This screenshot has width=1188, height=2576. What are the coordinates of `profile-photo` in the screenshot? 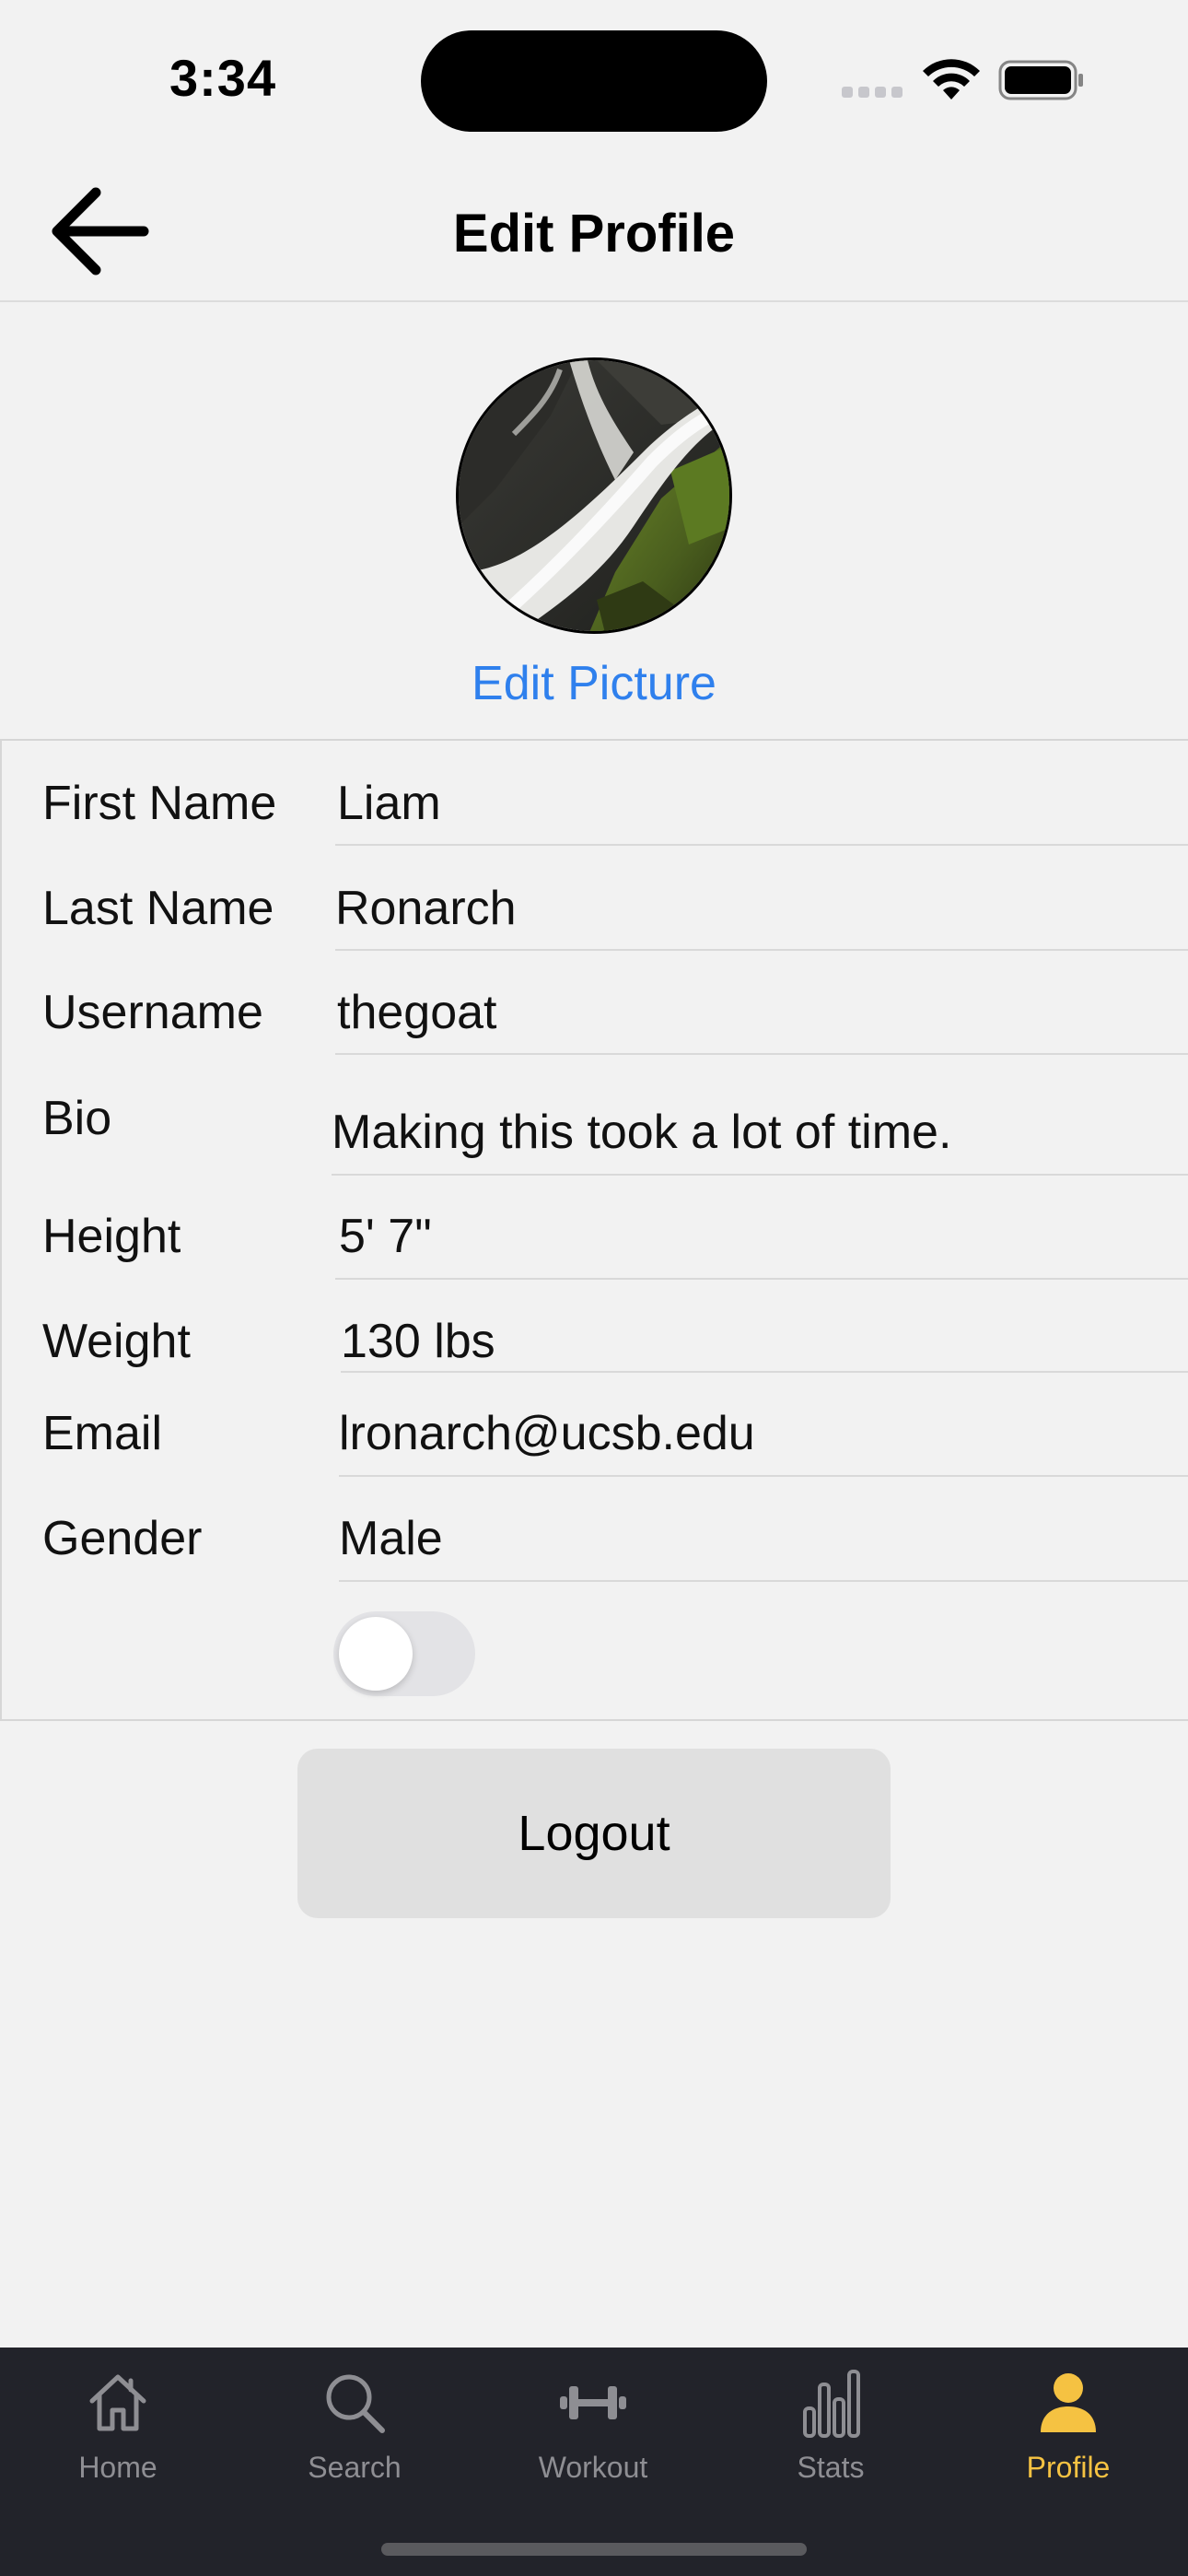 It's located at (594, 495).